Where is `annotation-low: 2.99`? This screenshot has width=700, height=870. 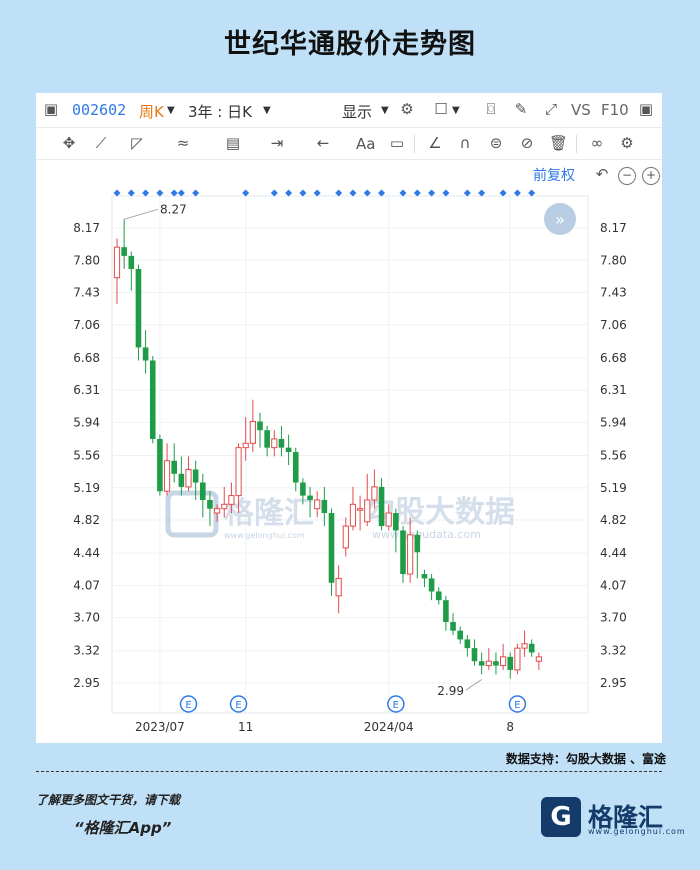 annotation-low: 2.99 is located at coordinates (450, 691).